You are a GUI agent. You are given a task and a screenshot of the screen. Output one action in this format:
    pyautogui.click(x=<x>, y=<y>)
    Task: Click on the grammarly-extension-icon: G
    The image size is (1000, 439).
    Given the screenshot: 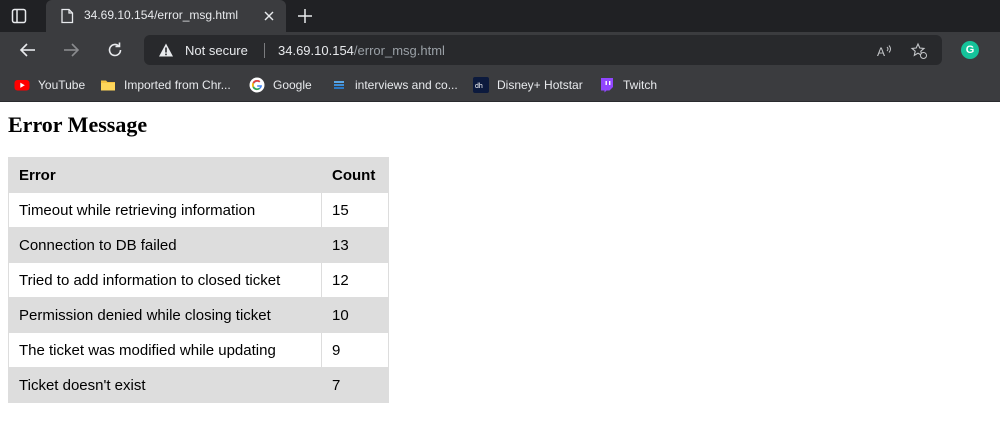 What is the action you would take?
    pyautogui.click(x=970, y=50)
    